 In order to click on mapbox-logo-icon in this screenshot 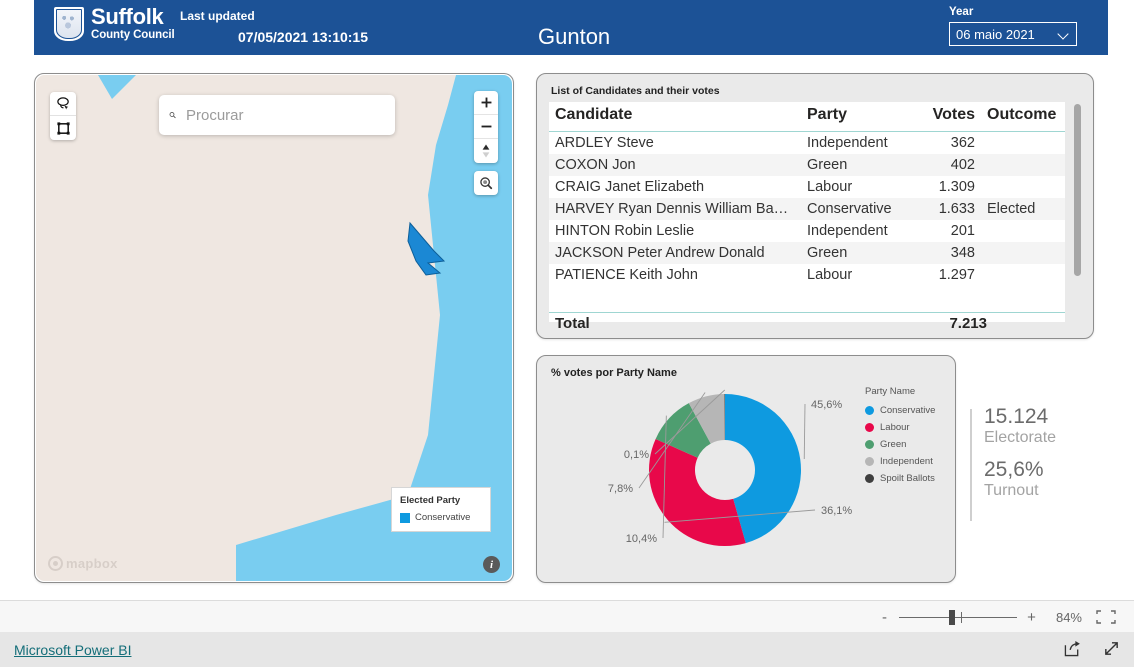, I will do `click(55, 563)`.